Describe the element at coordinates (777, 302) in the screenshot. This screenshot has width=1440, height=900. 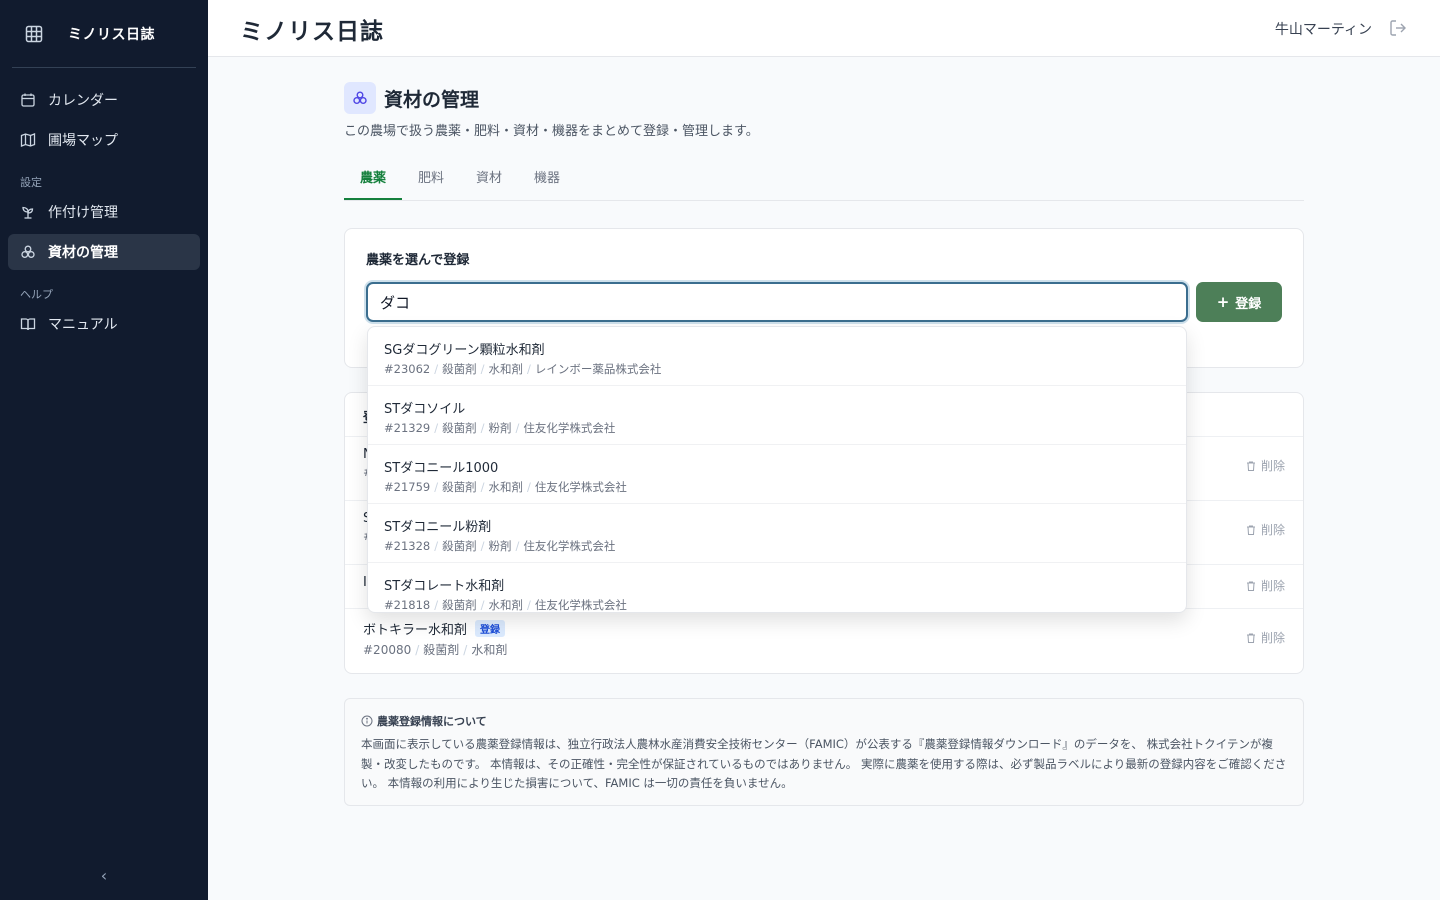
I see `pesticide-search-input` at that location.